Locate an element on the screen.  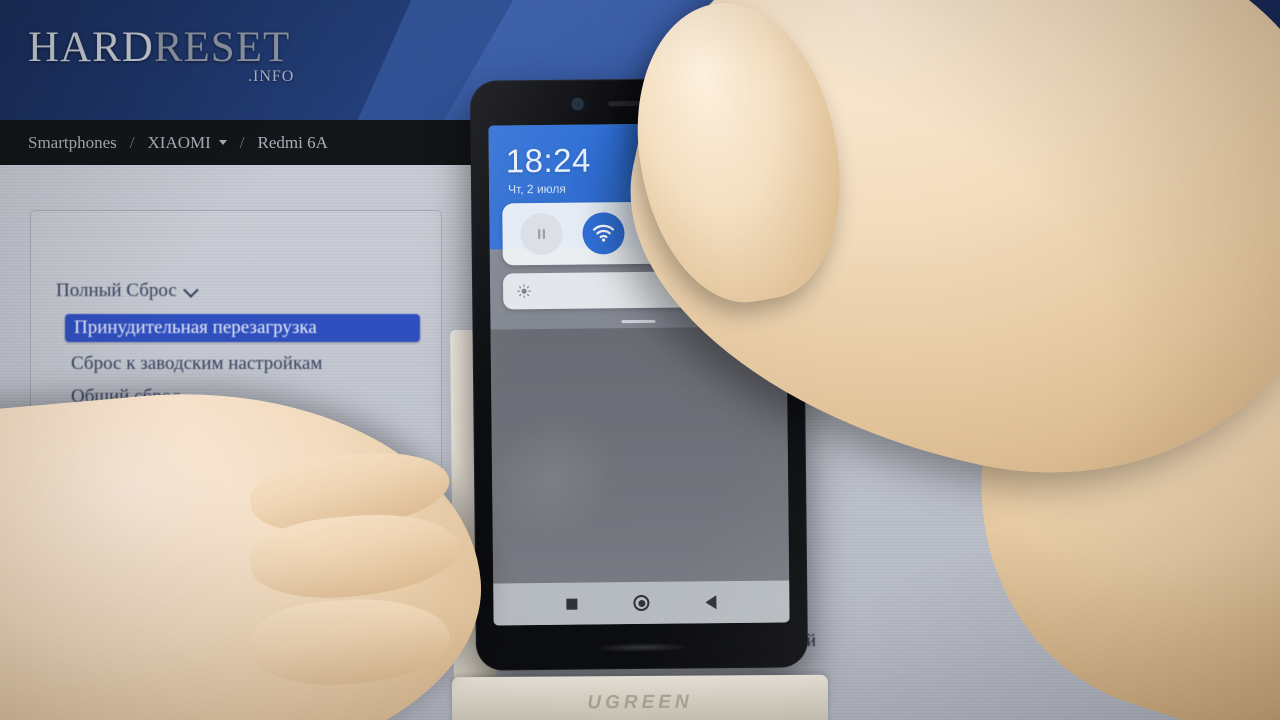
sidebar-group-full-reset: Полный Сброс is located at coordinates (127, 291).